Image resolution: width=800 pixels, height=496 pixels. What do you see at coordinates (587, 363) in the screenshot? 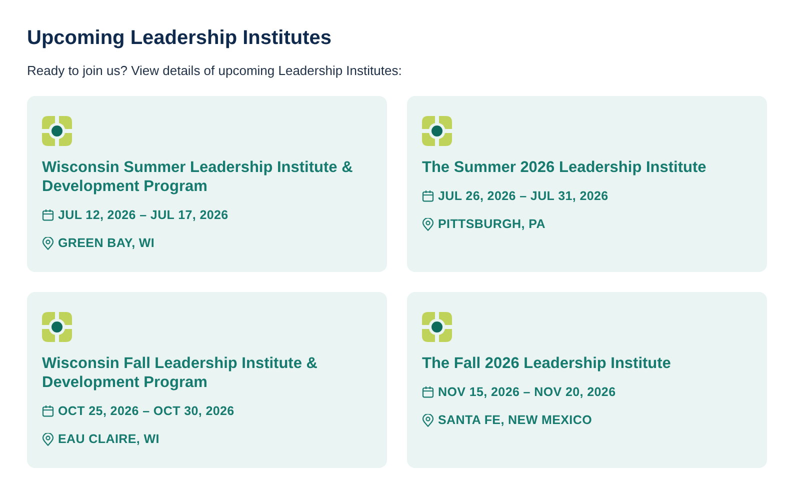
I see `event-title: The Fall 2026 Leadership Institute` at bounding box center [587, 363].